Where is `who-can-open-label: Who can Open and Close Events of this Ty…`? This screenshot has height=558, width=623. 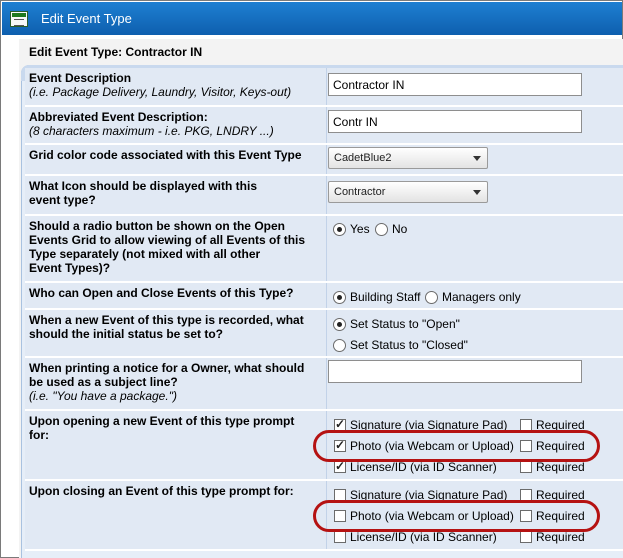 who-can-open-label: Who can Open and Close Events of this Ty… is located at coordinates (161, 293).